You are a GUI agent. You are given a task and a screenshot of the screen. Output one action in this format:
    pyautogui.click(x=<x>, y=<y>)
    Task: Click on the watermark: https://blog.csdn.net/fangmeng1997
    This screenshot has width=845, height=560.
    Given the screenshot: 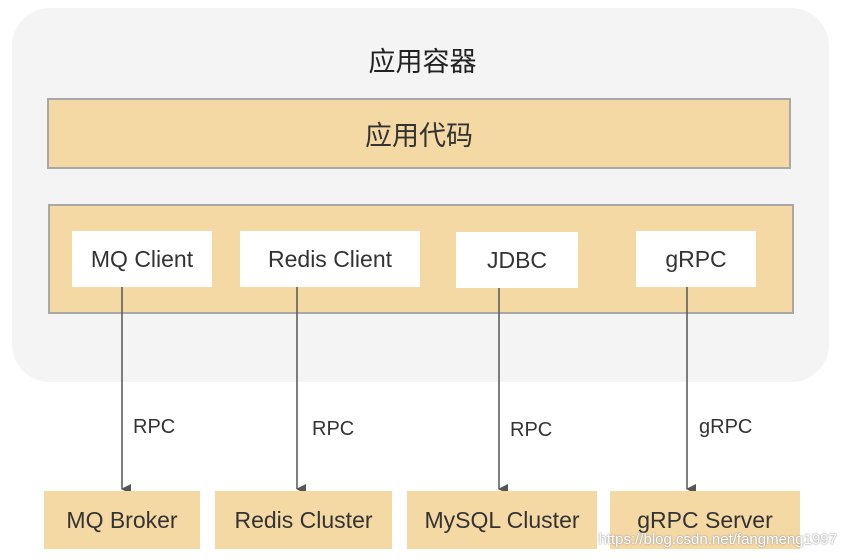 What is the action you would take?
    pyautogui.click(x=717, y=539)
    